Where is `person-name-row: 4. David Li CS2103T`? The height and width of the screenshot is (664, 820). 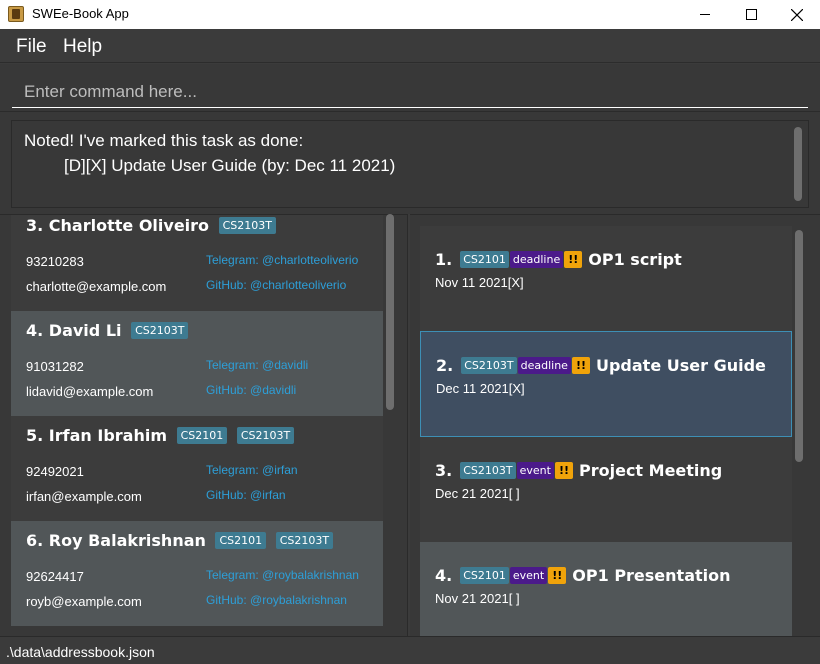 person-name-row: 4. David Li CS2103T is located at coordinates (107, 330).